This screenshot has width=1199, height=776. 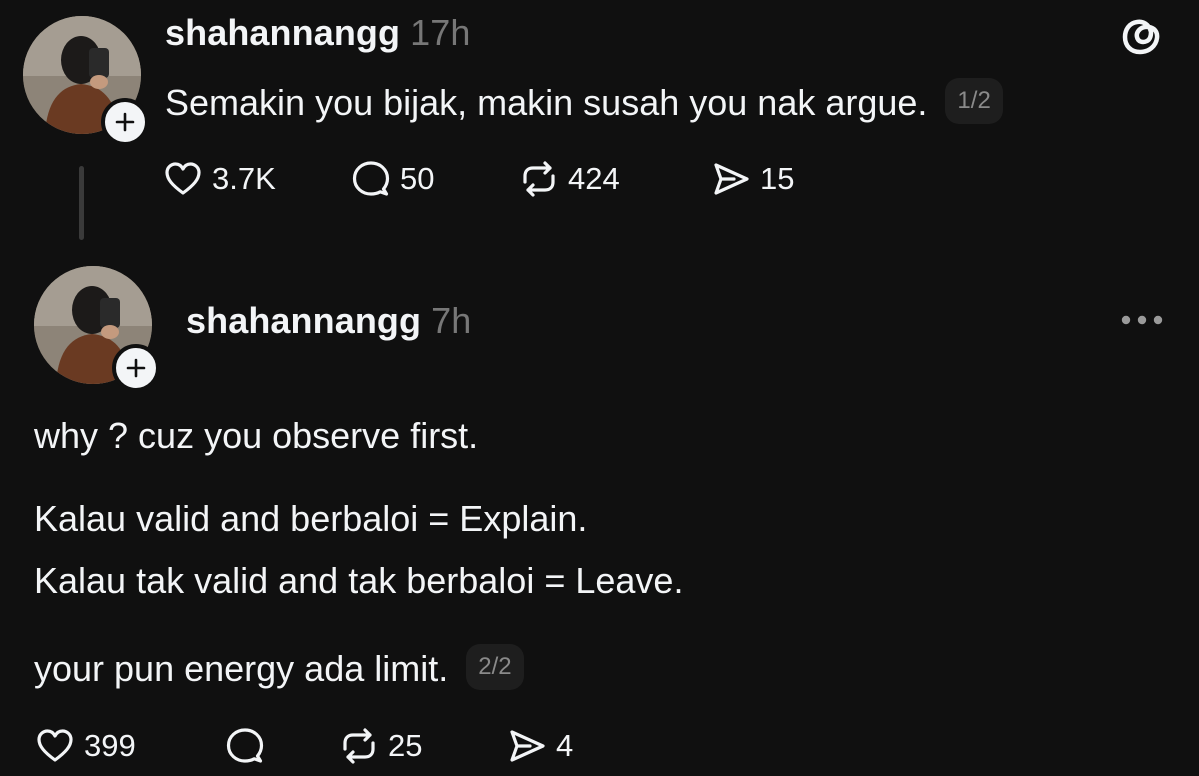 I want to click on reply-button, so click(x=281, y=746).